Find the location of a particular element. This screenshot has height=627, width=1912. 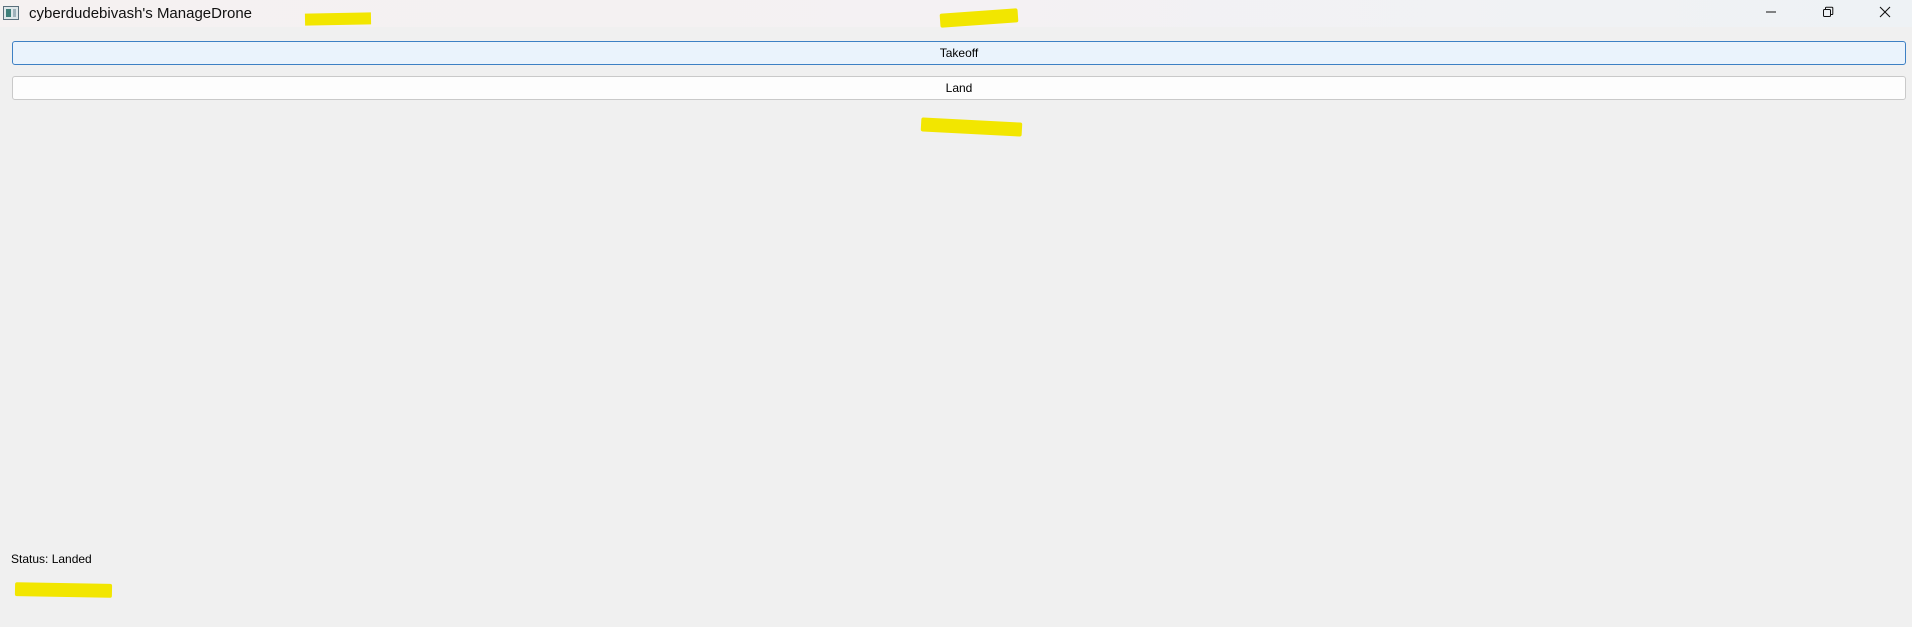

takeoff-button: Takeoff is located at coordinates (959, 53).